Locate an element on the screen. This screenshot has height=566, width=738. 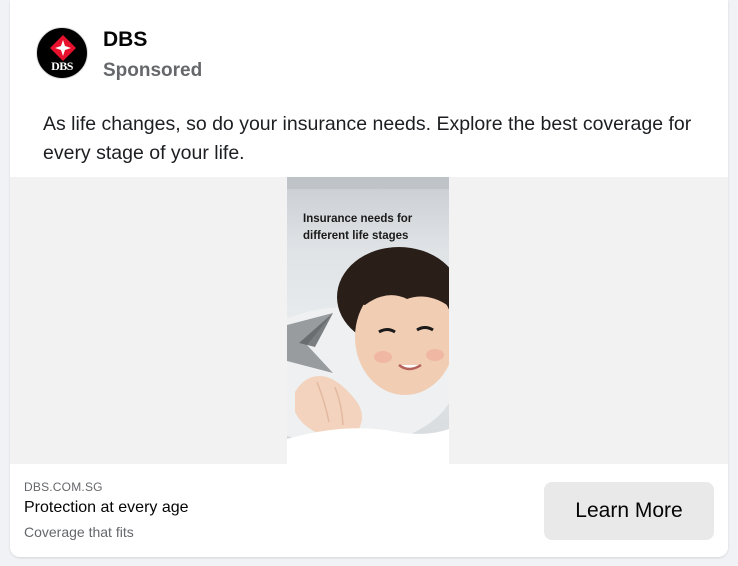
link-description: Coverage that fits is located at coordinates (79, 532).